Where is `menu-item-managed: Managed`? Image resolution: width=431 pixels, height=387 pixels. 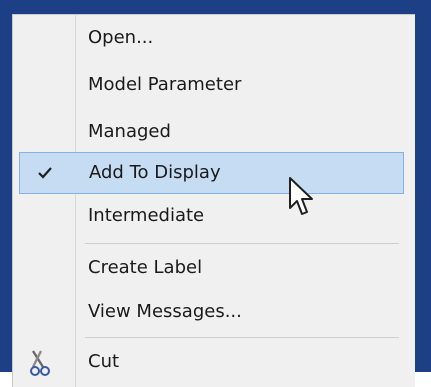 menu-item-managed: Managed is located at coordinates (205, 132).